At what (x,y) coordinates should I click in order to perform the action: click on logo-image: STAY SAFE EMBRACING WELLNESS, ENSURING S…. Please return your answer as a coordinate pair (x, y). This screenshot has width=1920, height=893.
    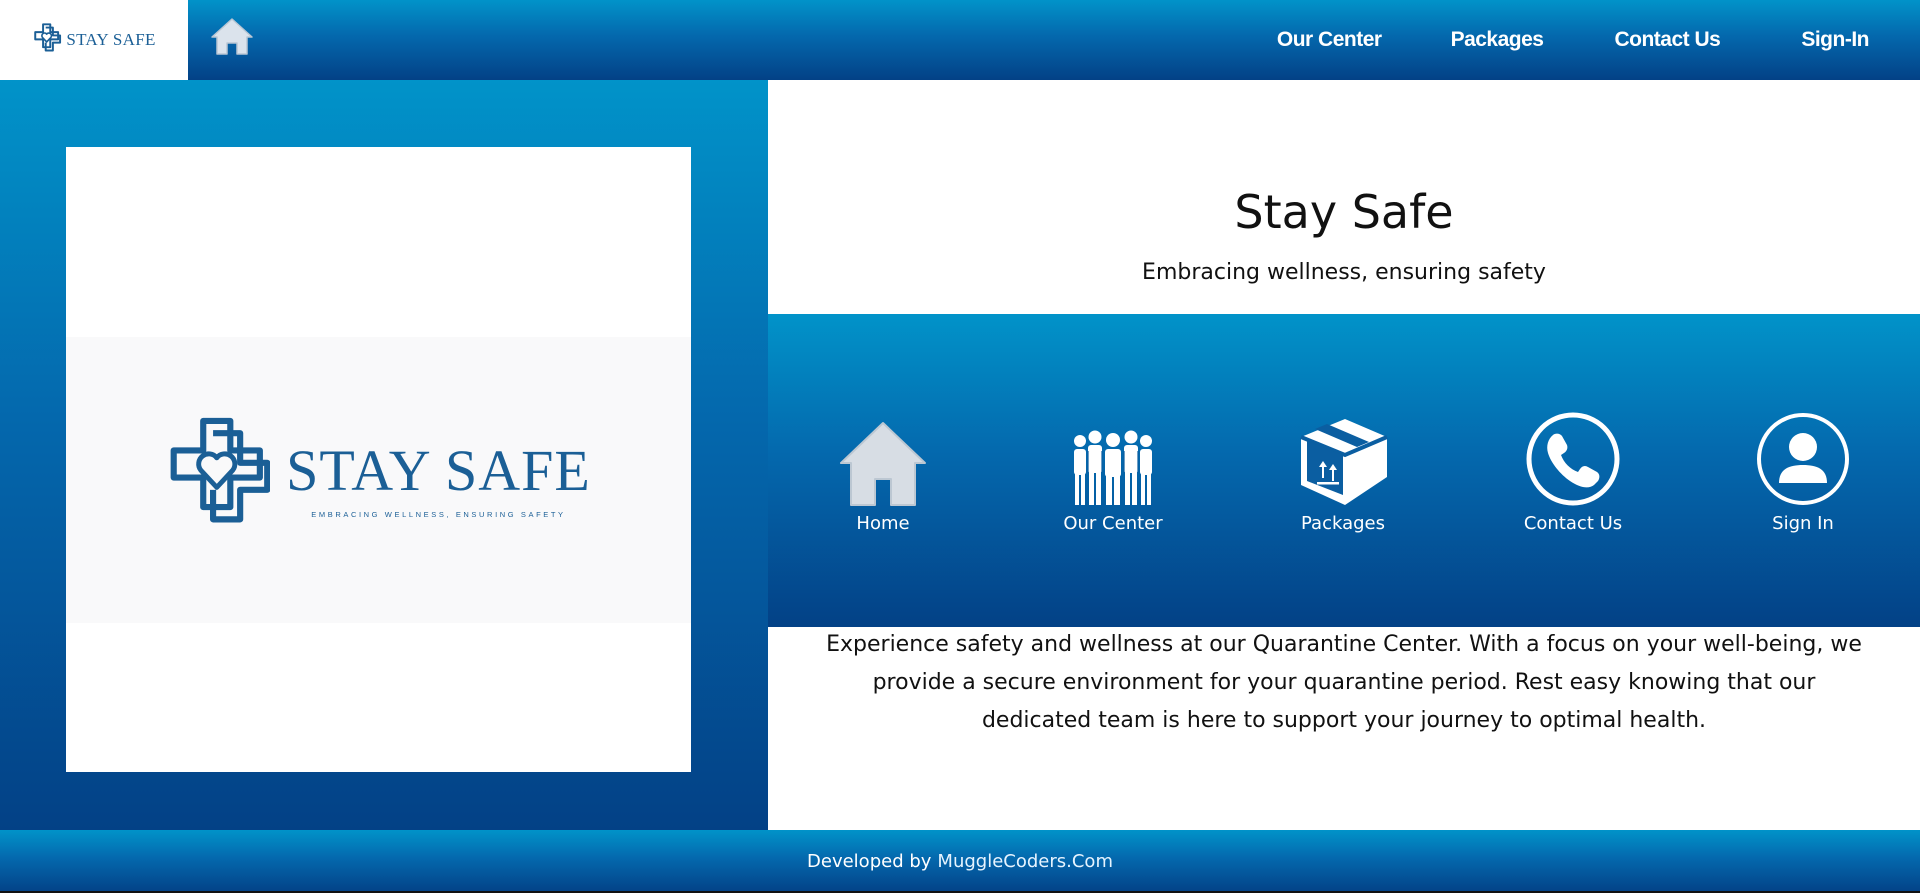
    Looking at the image, I should click on (378, 480).